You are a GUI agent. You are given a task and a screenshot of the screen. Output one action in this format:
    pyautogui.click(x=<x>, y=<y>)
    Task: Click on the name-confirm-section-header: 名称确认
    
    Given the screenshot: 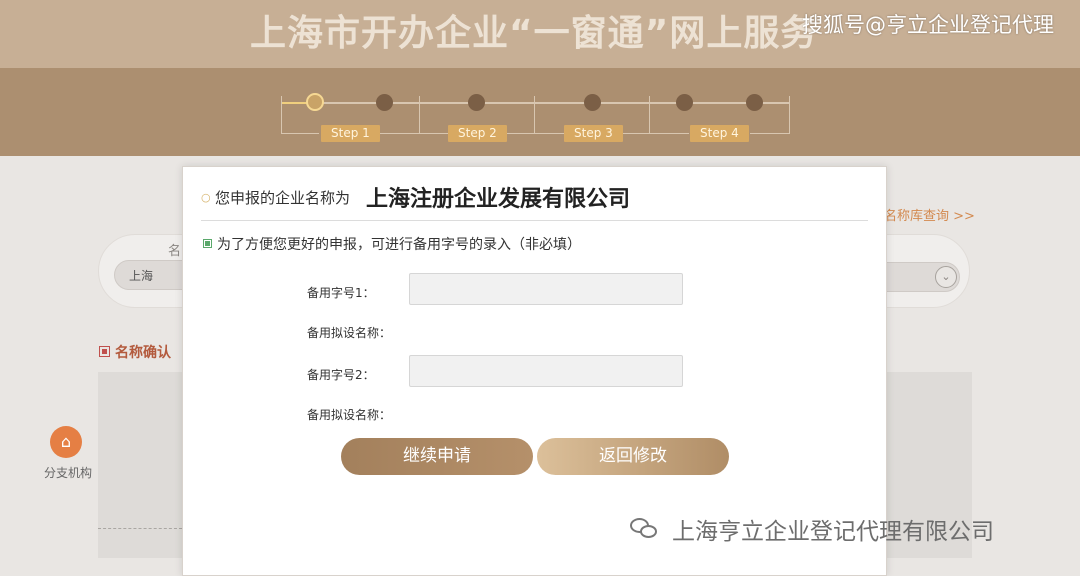 What is the action you would take?
    pyautogui.click(x=135, y=351)
    